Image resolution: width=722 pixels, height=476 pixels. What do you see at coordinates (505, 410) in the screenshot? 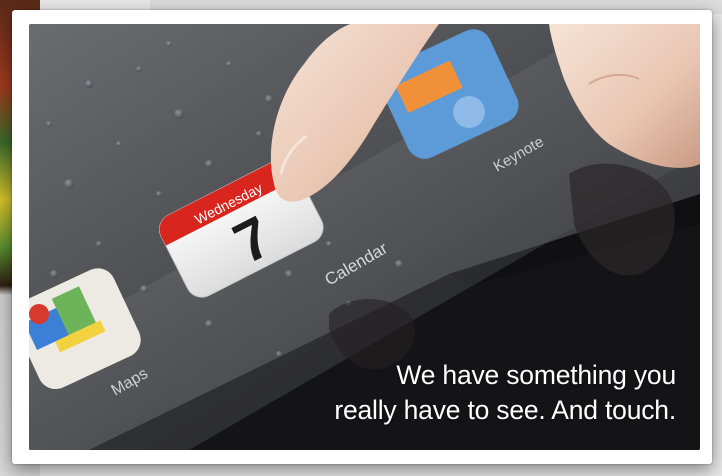
I see `tagline-line-2: really have to see. And touch.` at bounding box center [505, 410].